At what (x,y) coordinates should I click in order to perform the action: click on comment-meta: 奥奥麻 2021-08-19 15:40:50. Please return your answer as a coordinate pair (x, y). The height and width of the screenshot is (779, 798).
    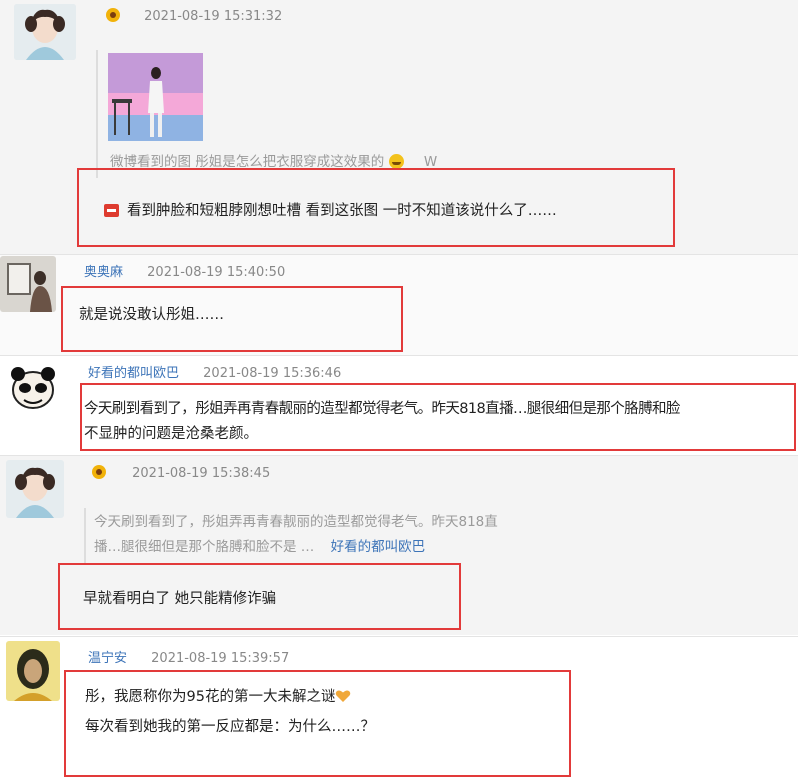
    Looking at the image, I should click on (184, 270).